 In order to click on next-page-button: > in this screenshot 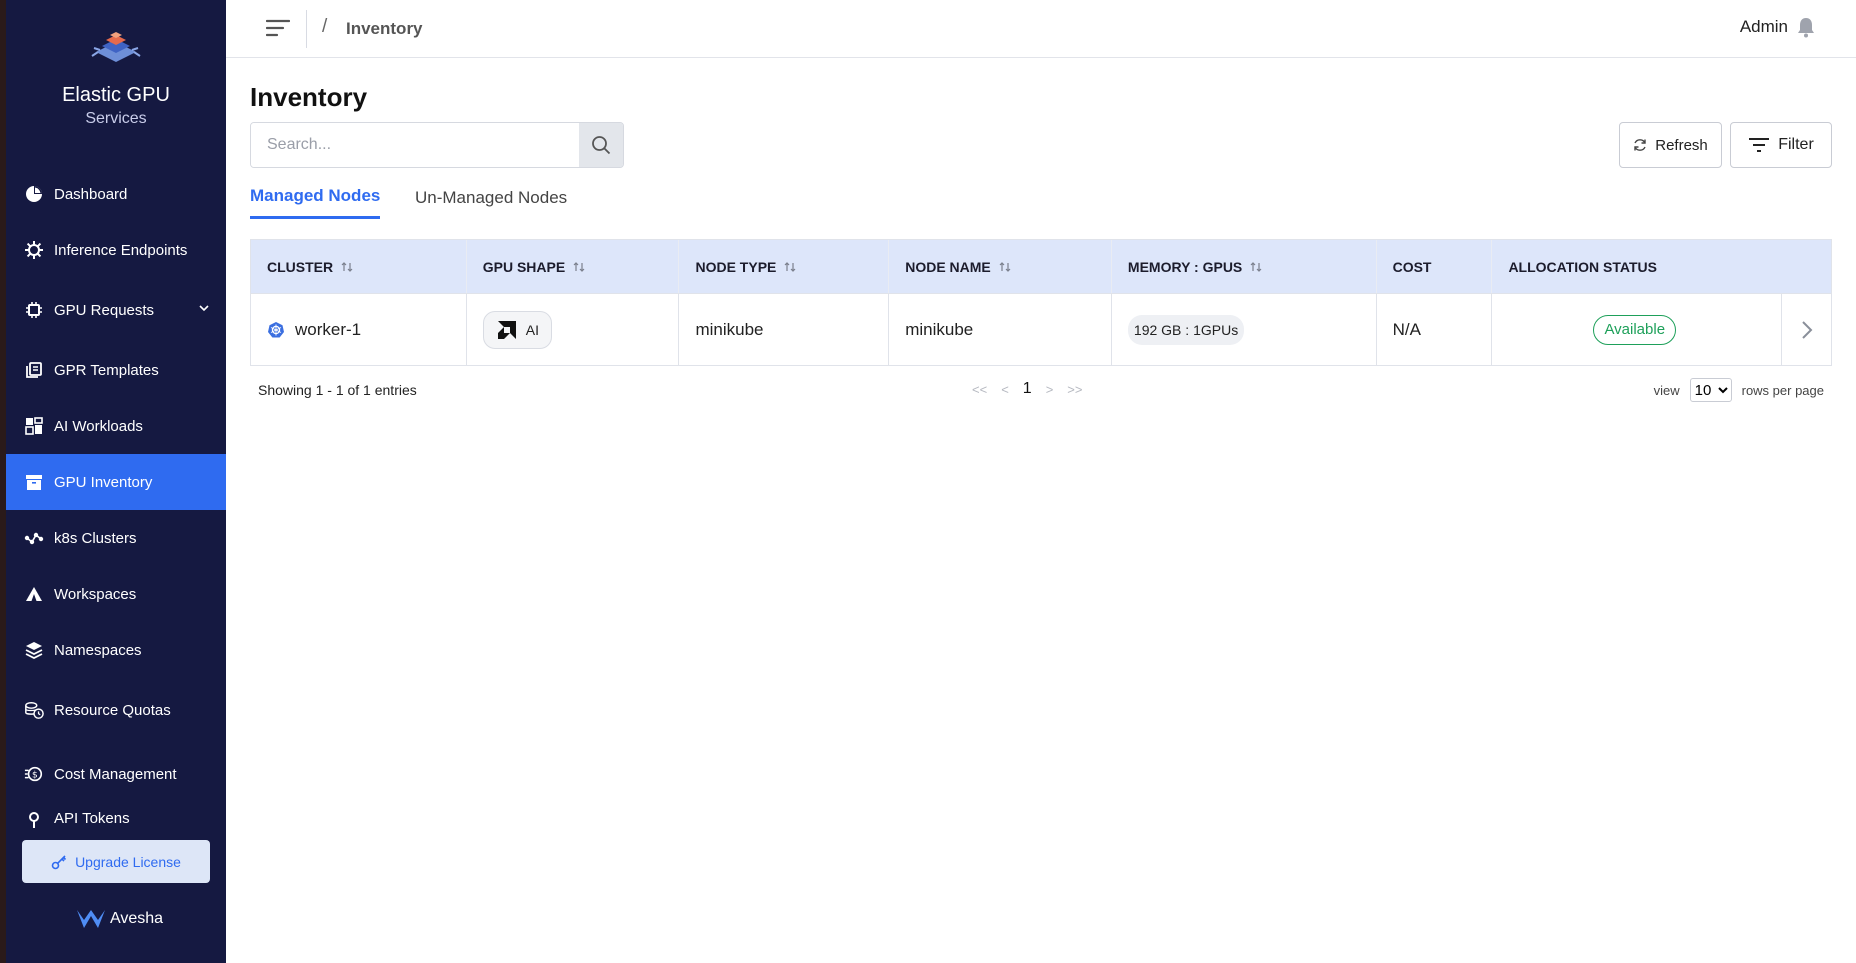, I will do `click(1050, 389)`.